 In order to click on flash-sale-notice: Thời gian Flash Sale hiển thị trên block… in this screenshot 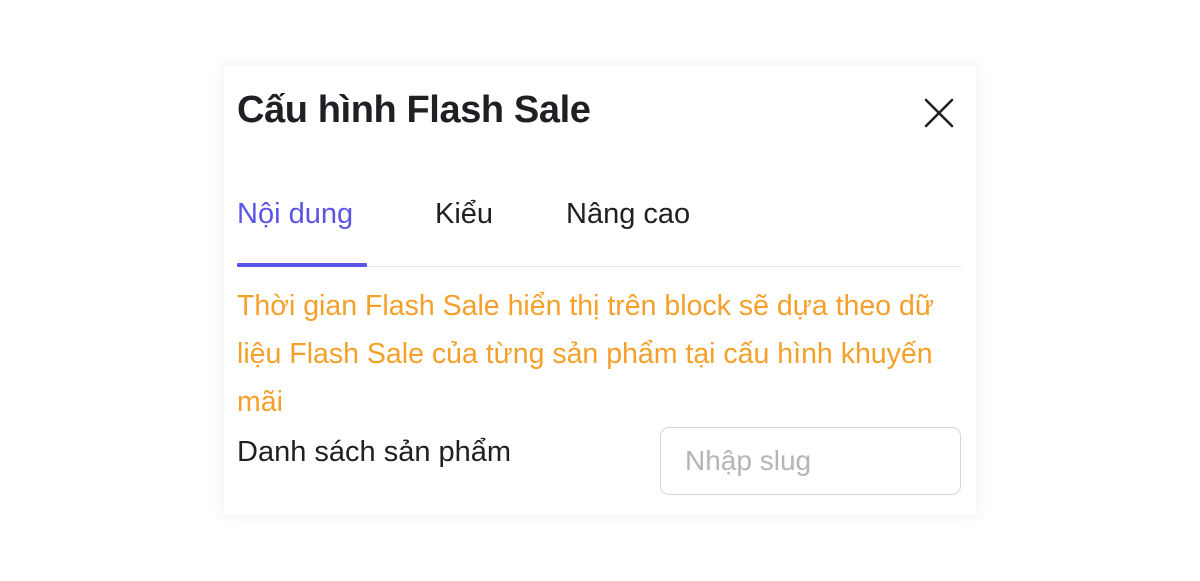, I will do `click(585, 354)`.